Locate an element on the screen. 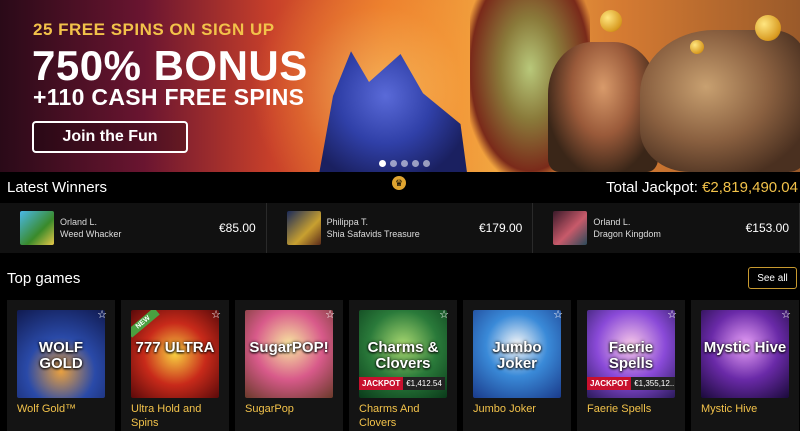 This screenshot has width=800, height=431. game-card: Mystic Hive ☆ Mystic Hive is located at coordinates (745, 365).